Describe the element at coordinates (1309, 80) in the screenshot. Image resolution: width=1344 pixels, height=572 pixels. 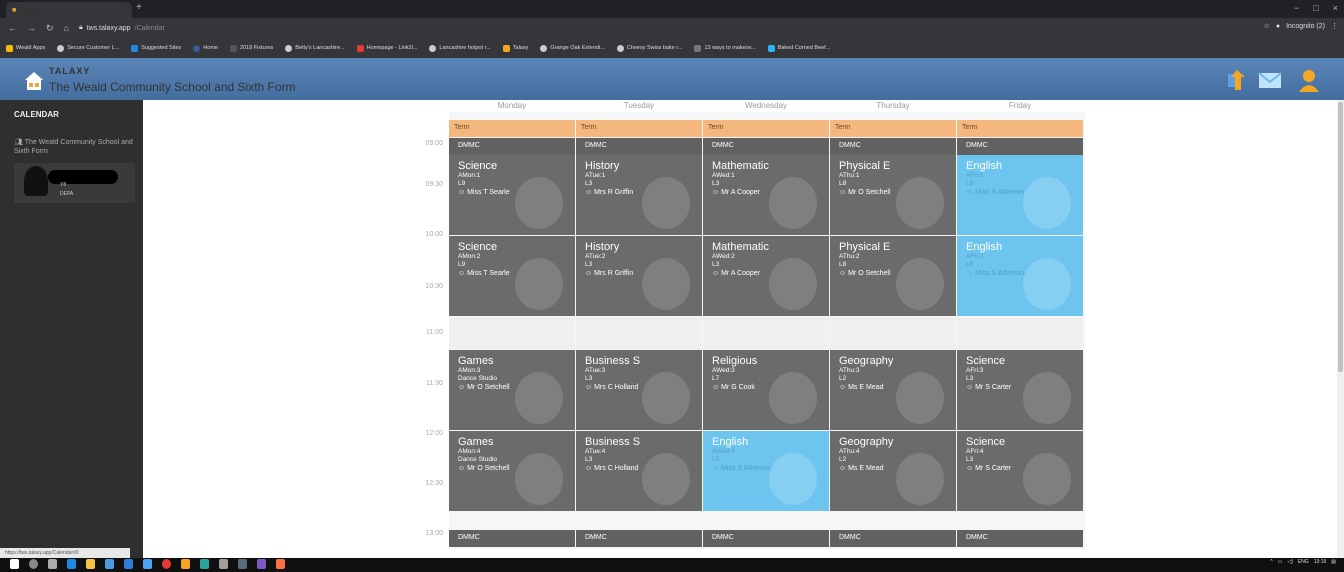
I see `user-profile-icon` at that location.